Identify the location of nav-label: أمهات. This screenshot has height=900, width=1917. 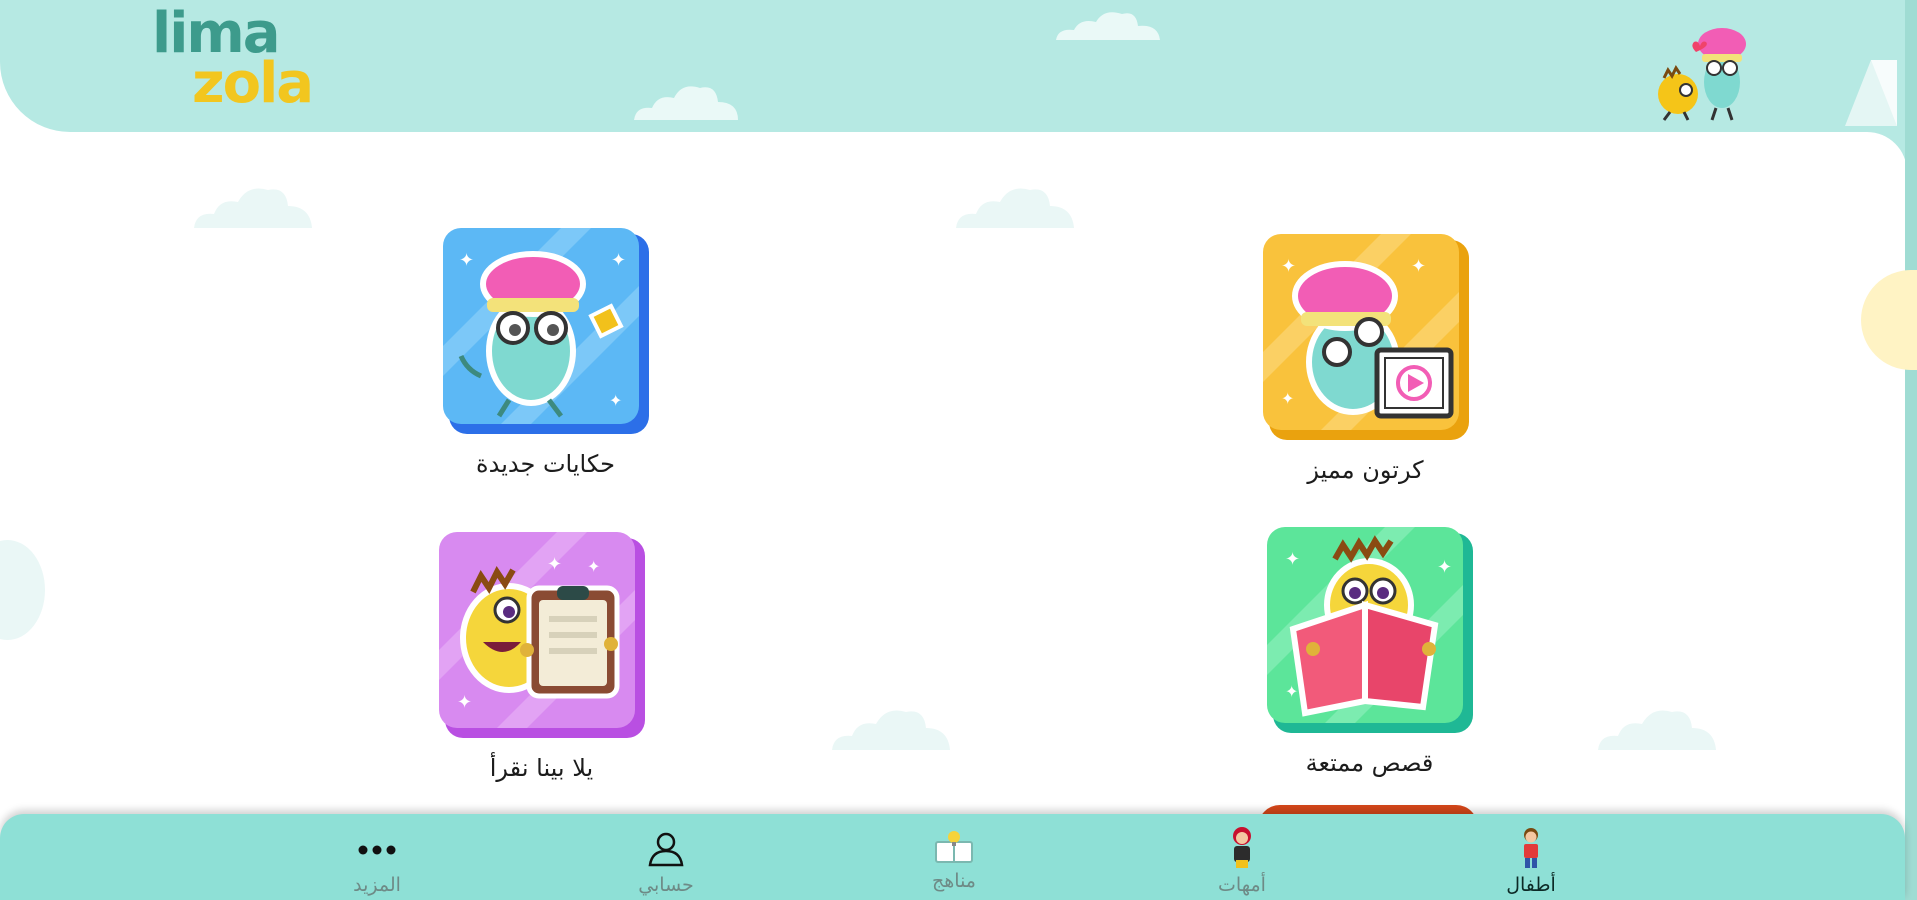
(1242, 885).